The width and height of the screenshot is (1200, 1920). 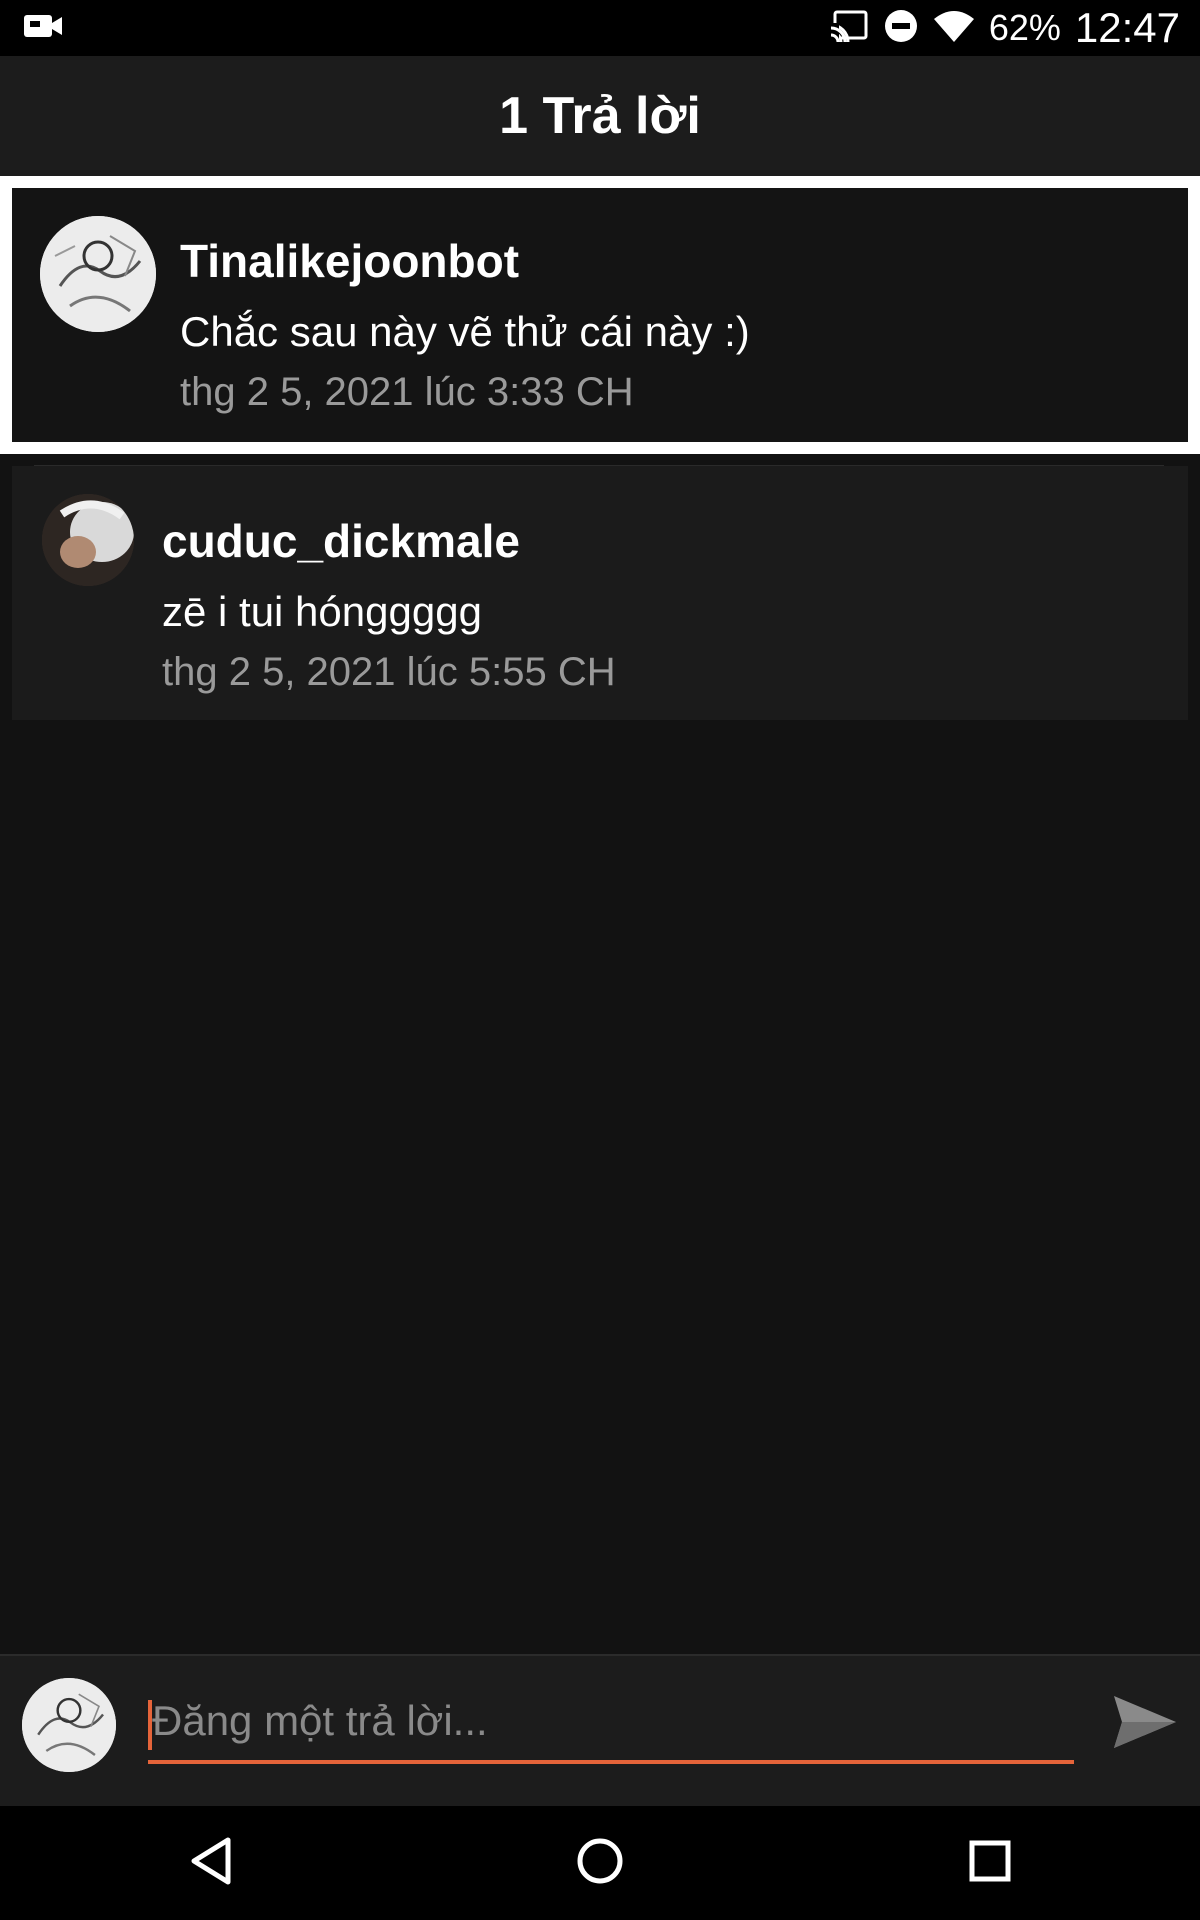 I want to click on cast-icon, so click(x=848, y=28).